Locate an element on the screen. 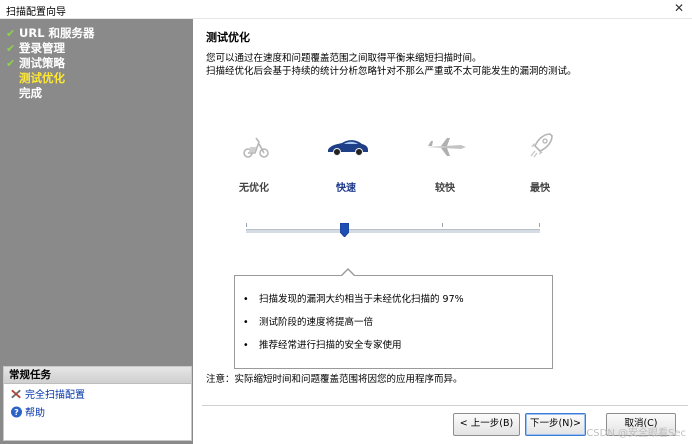 The width and height of the screenshot is (692, 444). speed-option-fastest: 最快 is located at coordinates (540, 186).